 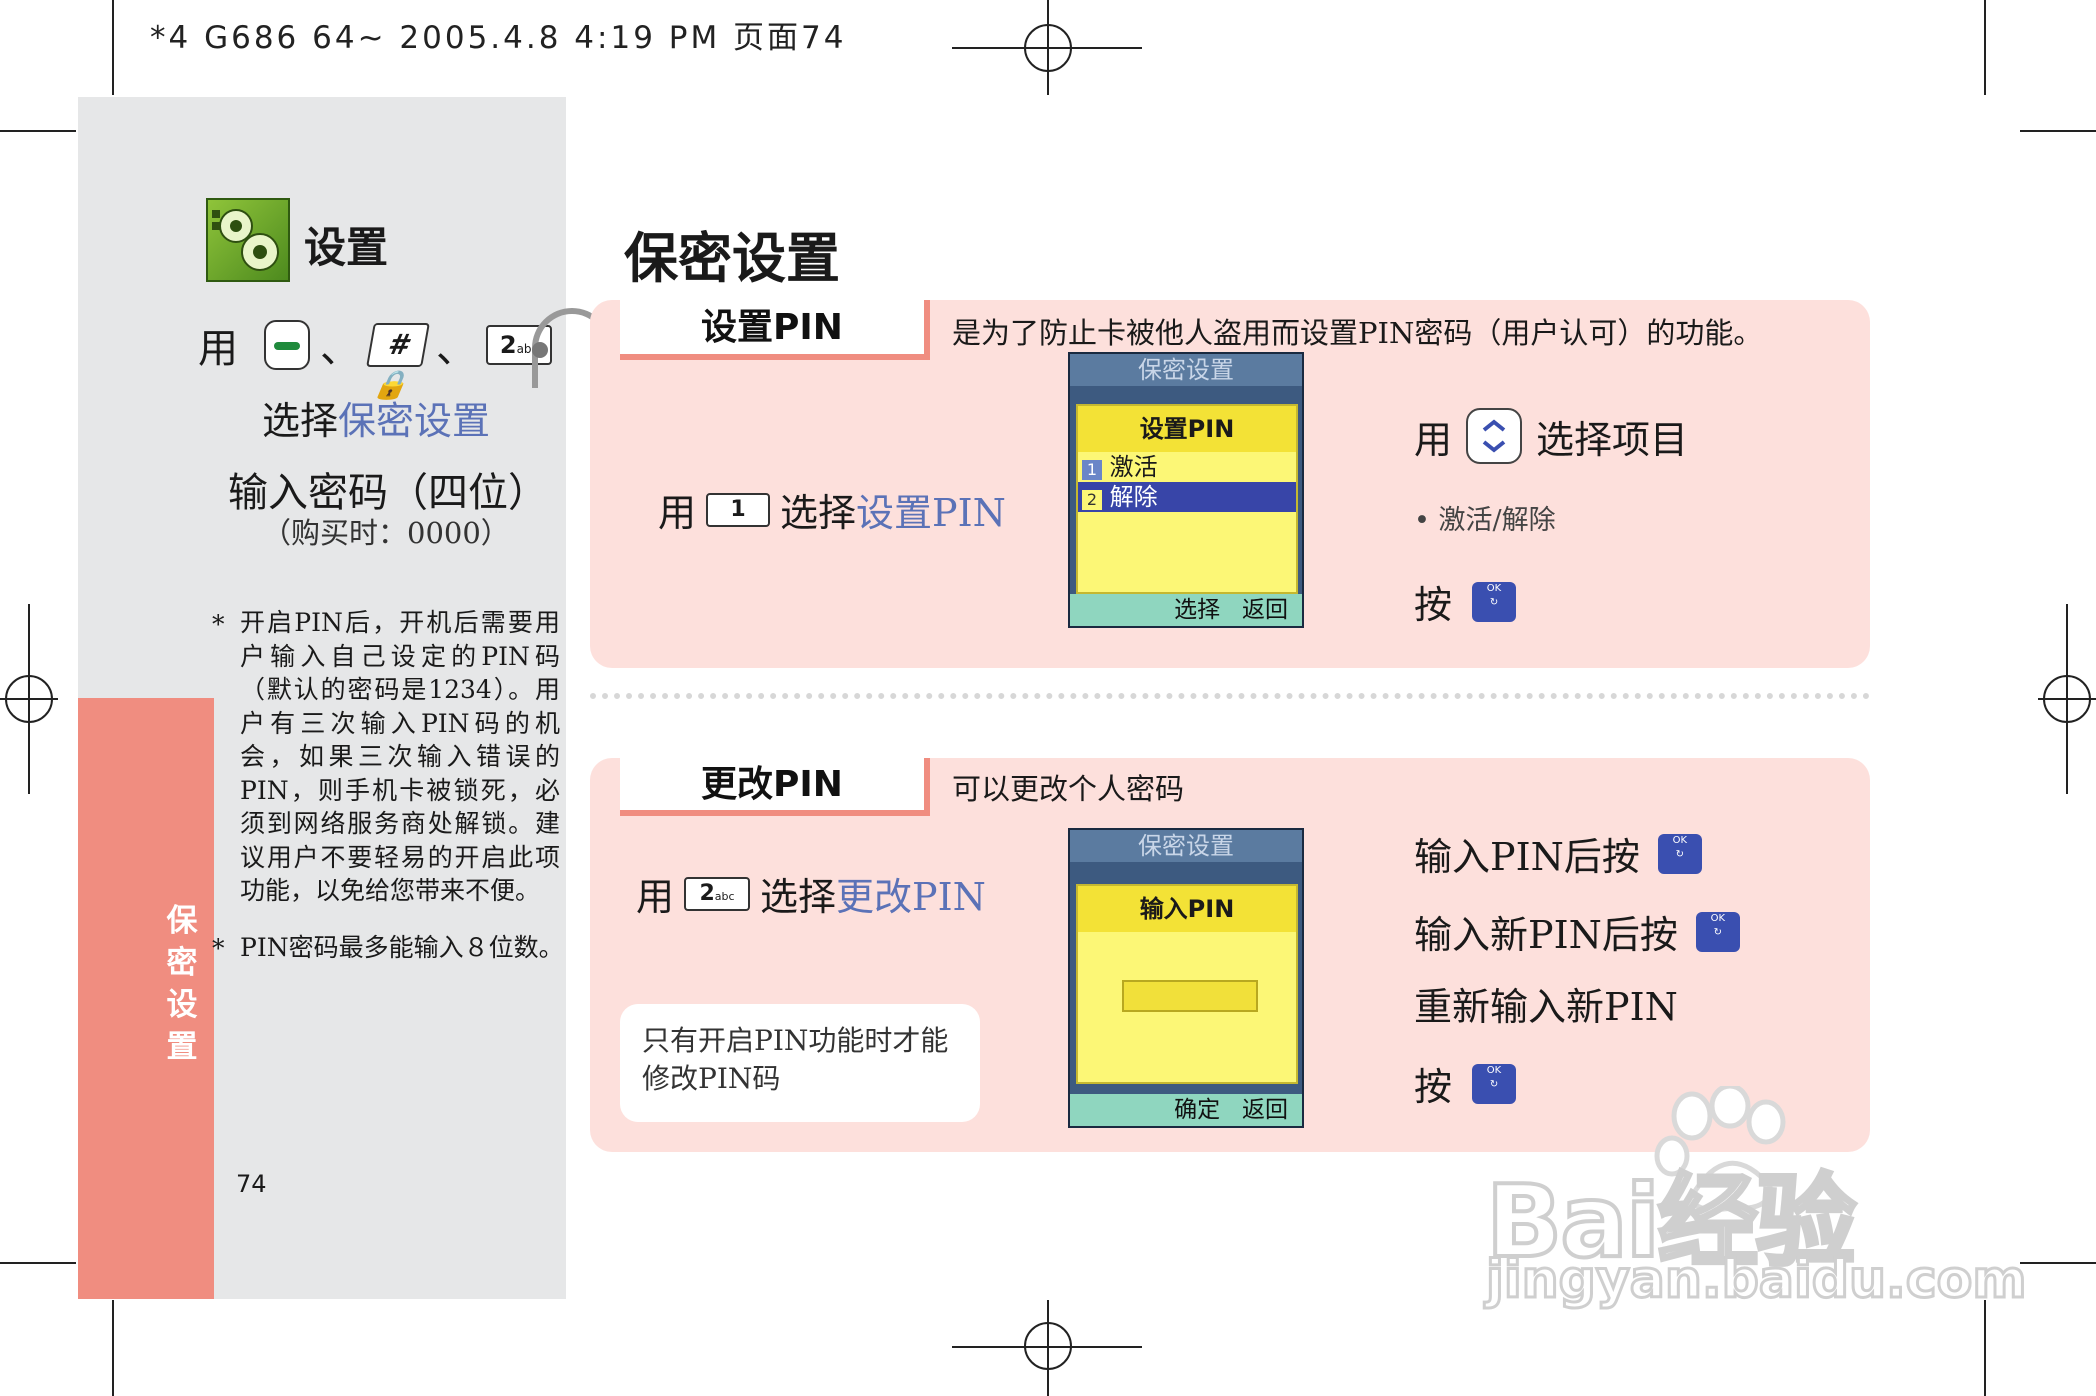 I want to click on nav-key-row: 用 、 #🔒 、 2abc, so click(x=375, y=358).